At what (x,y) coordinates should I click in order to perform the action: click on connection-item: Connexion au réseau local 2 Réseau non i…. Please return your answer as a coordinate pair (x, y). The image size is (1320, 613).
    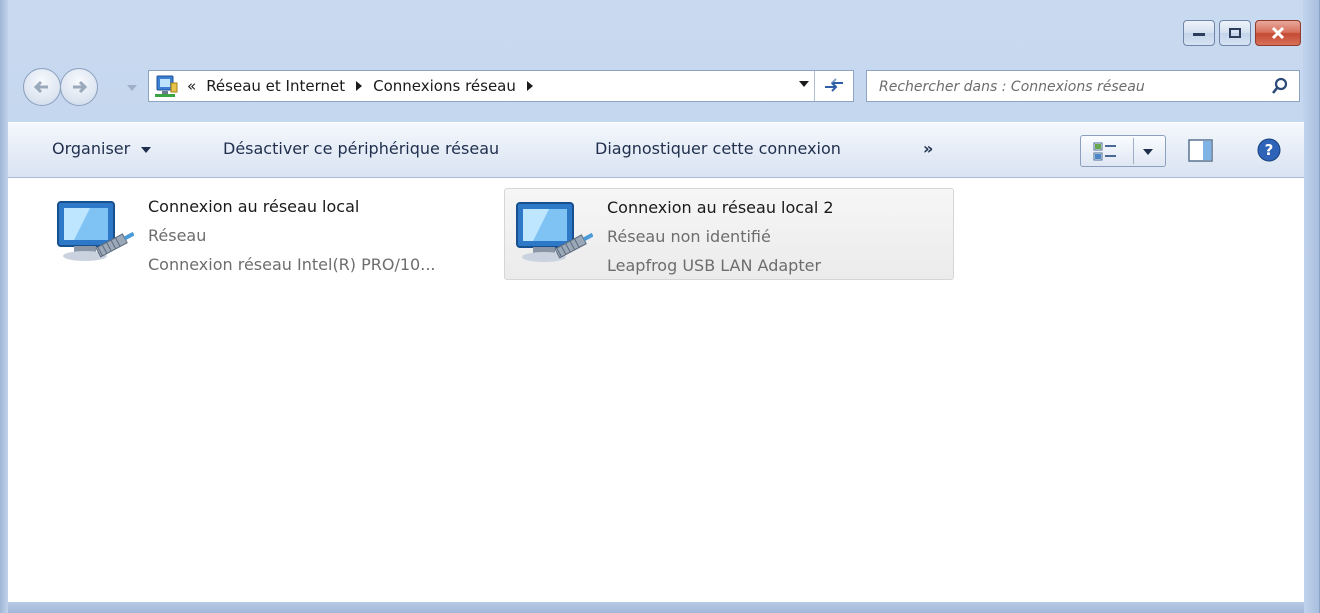
    Looking at the image, I should click on (729, 234).